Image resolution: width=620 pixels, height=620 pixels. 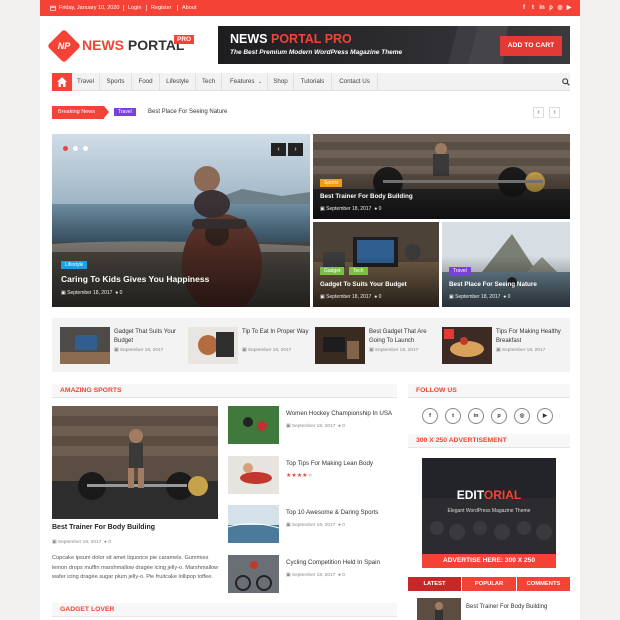 I want to click on logo-badge: NP, so click(x=64, y=46).